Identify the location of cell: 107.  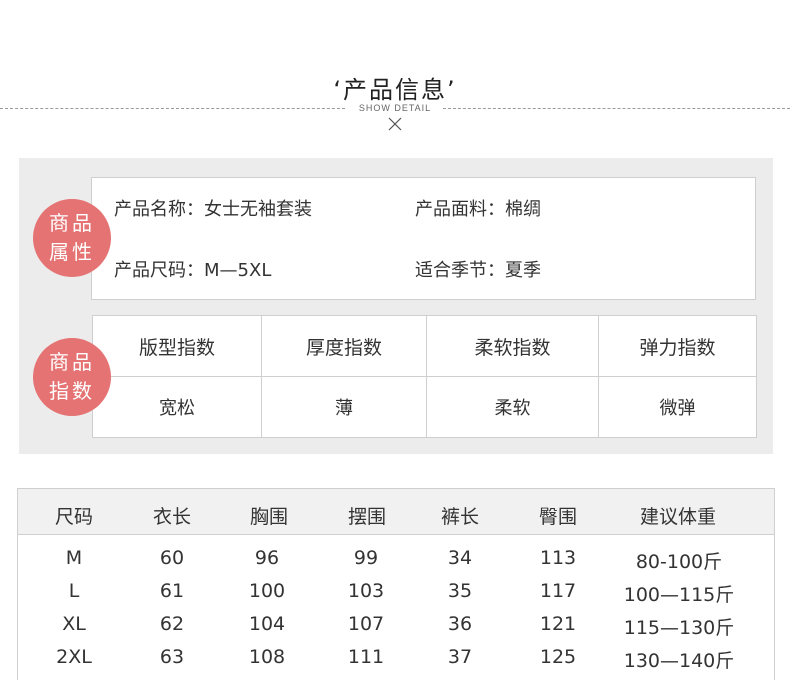
(366, 624).